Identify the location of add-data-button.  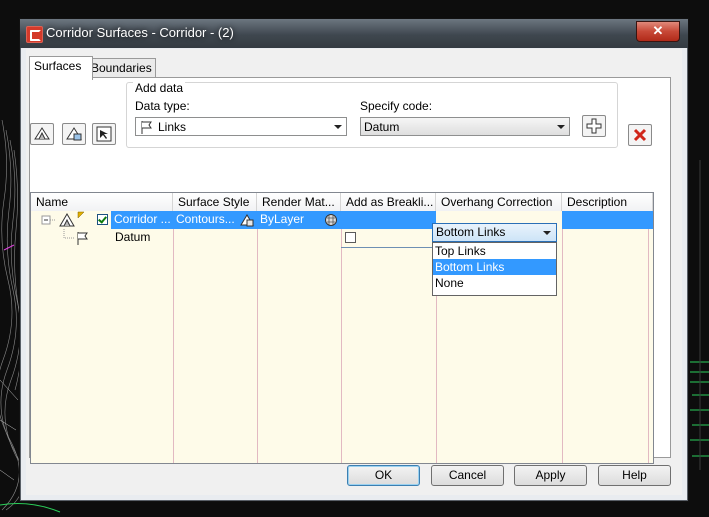
(594, 126).